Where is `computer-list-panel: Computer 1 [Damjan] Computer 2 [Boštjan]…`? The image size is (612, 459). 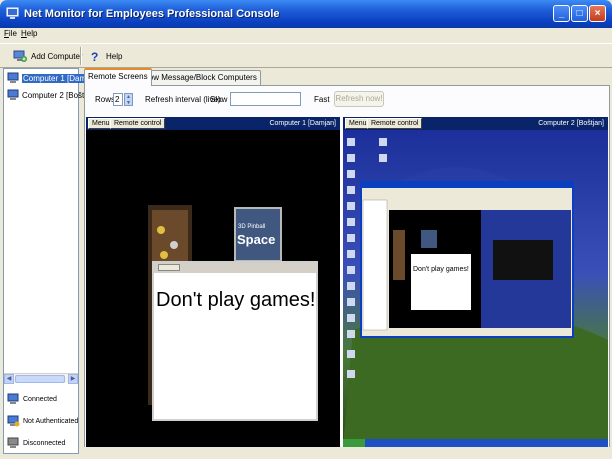 computer-list-panel: Computer 1 [Damjan] Computer 2 [Boštjan]… is located at coordinates (52, 261).